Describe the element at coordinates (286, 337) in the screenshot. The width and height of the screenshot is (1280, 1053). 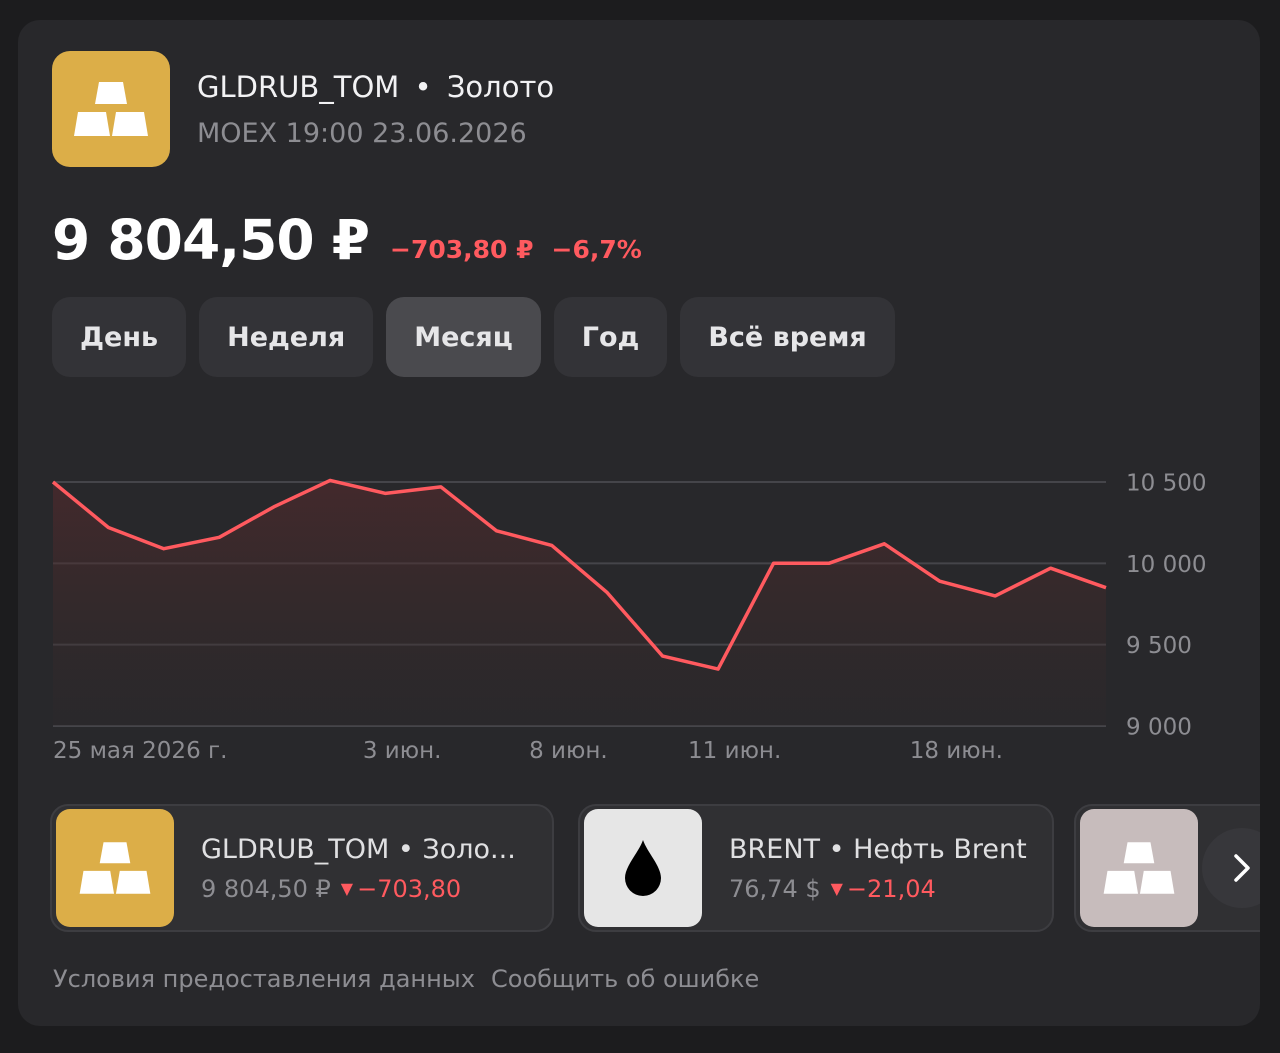
I see `tab-week: Неделя` at that location.